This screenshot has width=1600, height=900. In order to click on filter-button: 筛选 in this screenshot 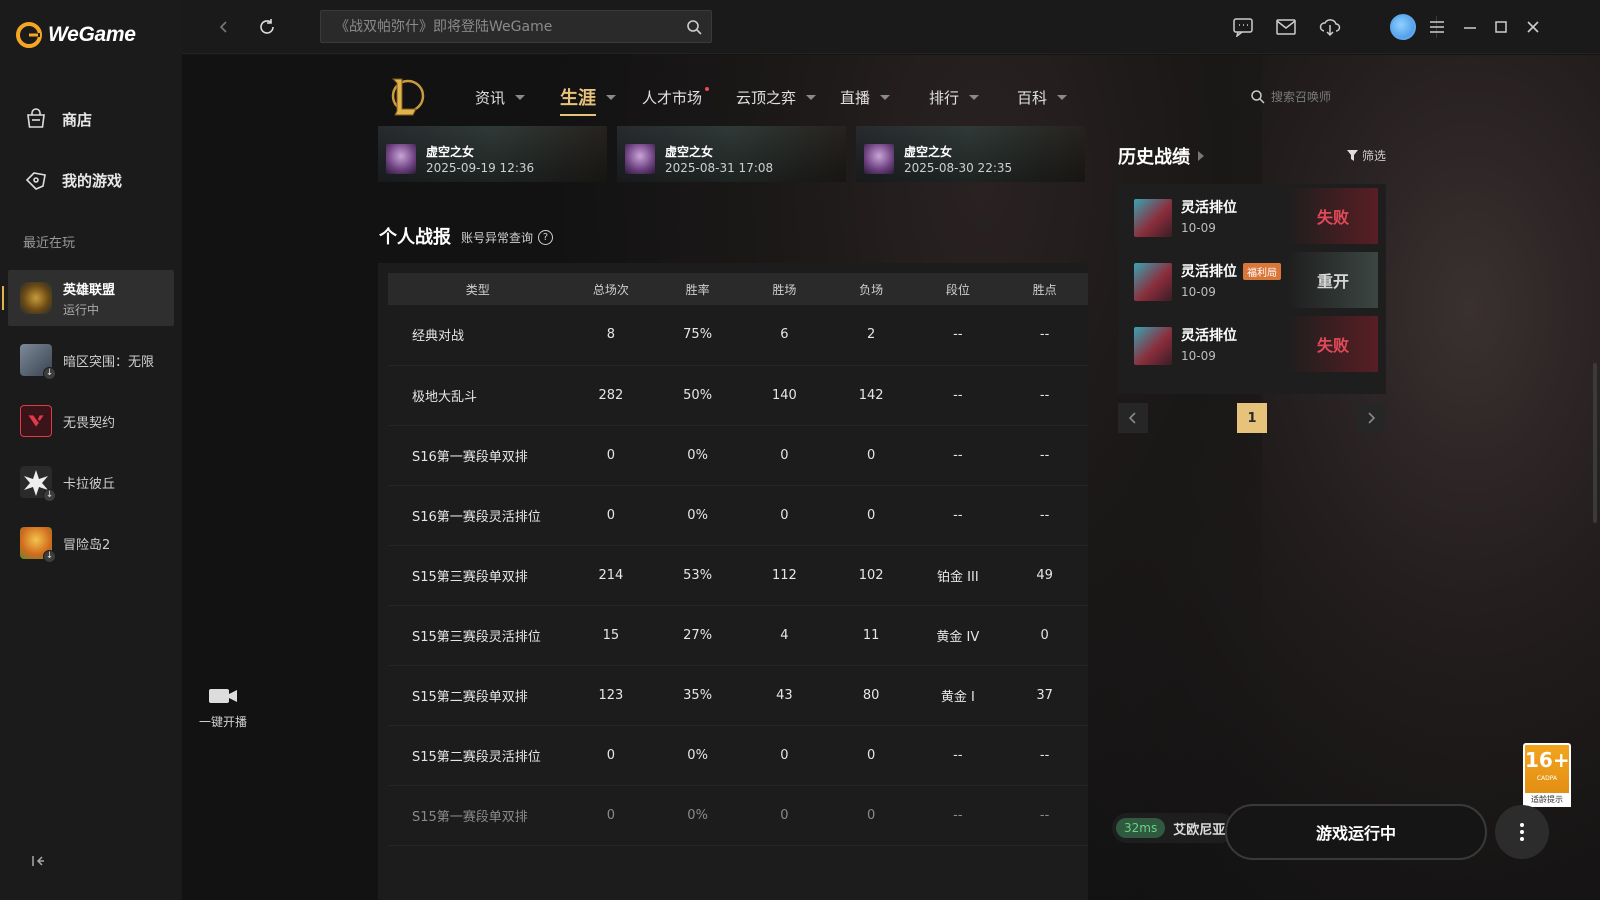, I will do `click(1366, 155)`.